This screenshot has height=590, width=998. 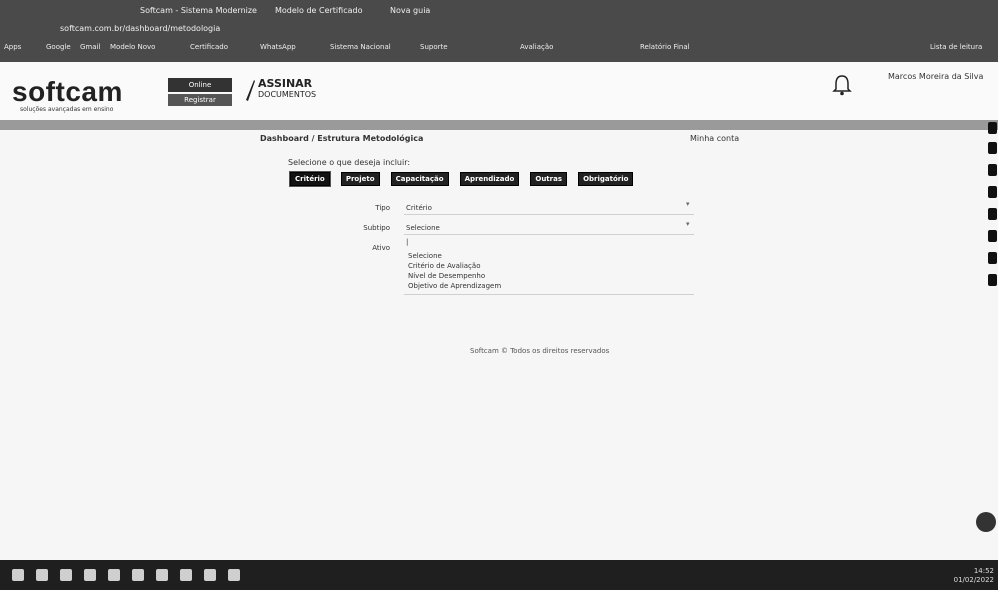 What do you see at coordinates (499, 125) in the screenshot?
I see `header-divider` at bounding box center [499, 125].